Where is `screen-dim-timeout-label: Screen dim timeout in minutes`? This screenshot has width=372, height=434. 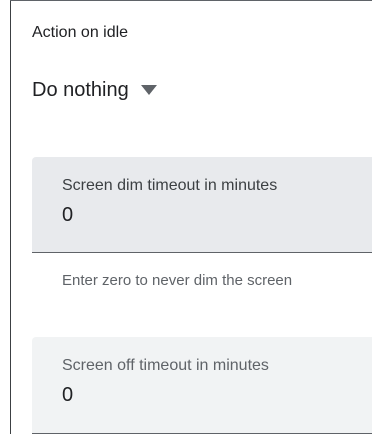 screen-dim-timeout-label: Screen dim timeout in minutes is located at coordinates (170, 185).